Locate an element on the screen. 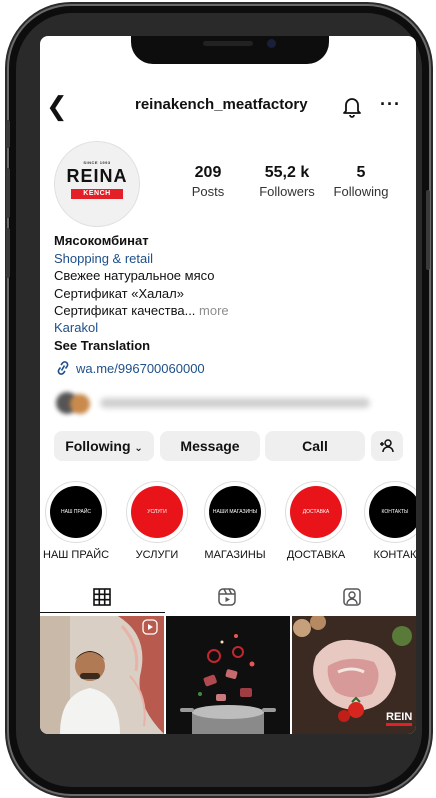  more-options-icon: ··· is located at coordinates (390, 104).